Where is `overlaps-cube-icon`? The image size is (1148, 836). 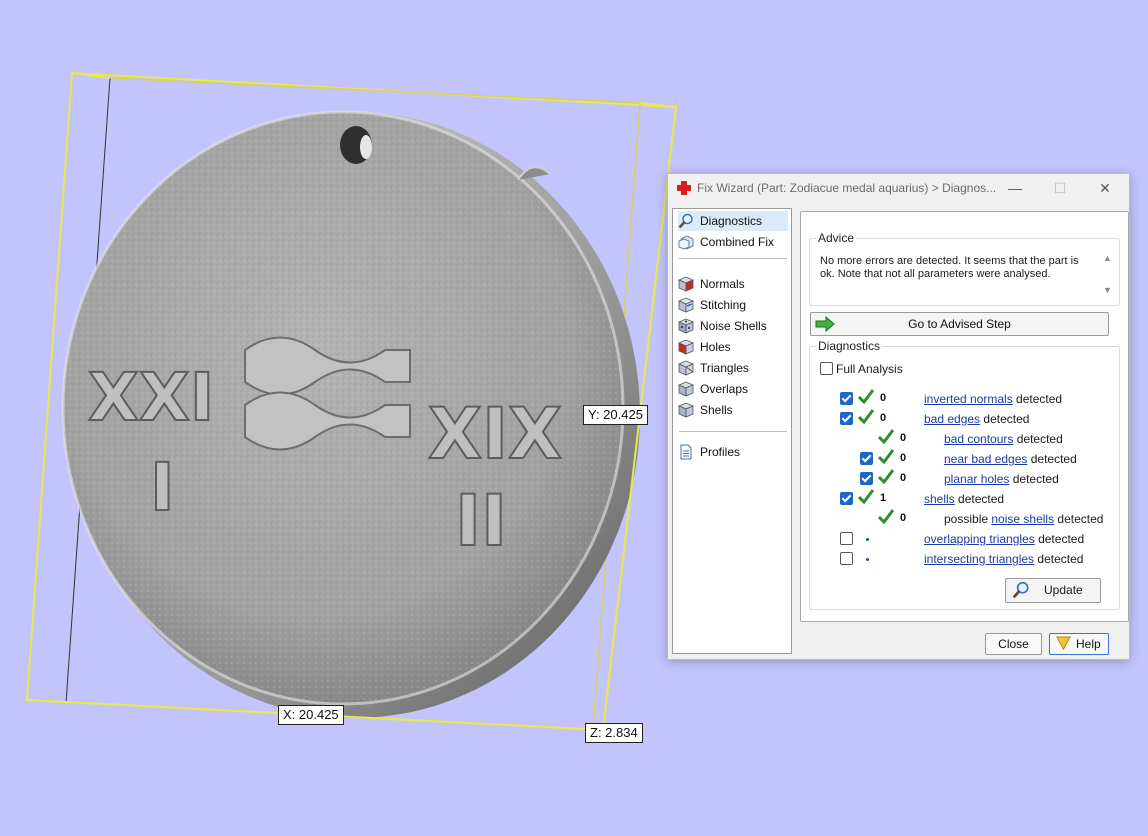 overlaps-cube-icon is located at coordinates (686, 389).